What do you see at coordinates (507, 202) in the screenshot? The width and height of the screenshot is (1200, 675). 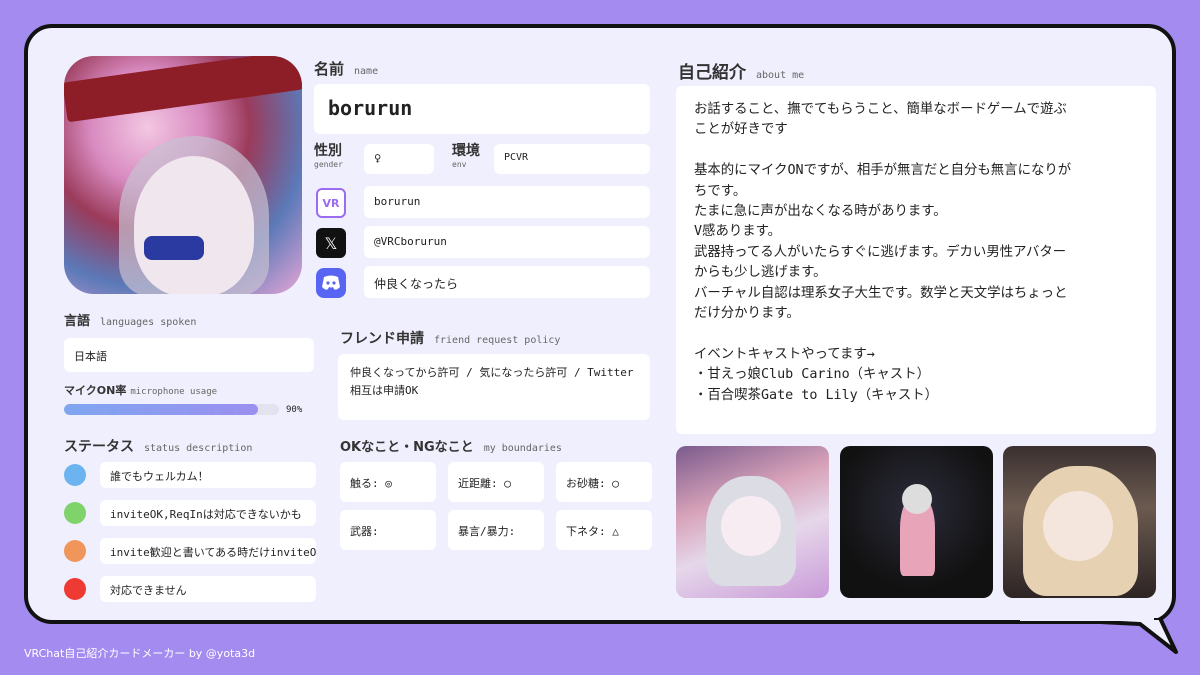 I see `vrchat-account-field: borurun` at bounding box center [507, 202].